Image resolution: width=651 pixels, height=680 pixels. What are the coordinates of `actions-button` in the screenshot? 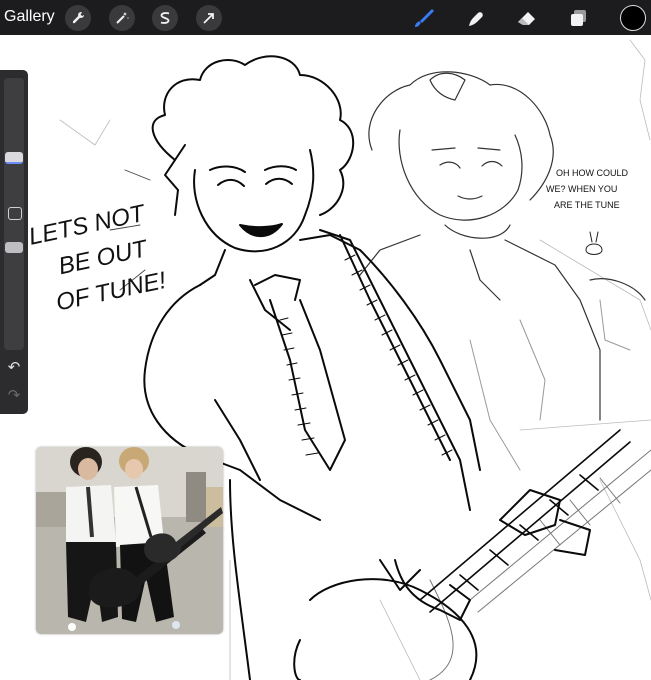 It's located at (78, 18).